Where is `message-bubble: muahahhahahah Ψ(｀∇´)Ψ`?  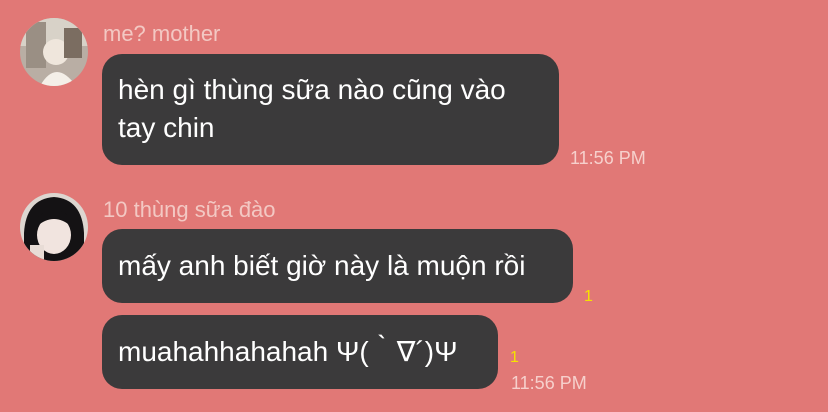
message-bubble: muahahhahahah Ψ(｀∇´)Ψ is located at coordinates (300, 352).